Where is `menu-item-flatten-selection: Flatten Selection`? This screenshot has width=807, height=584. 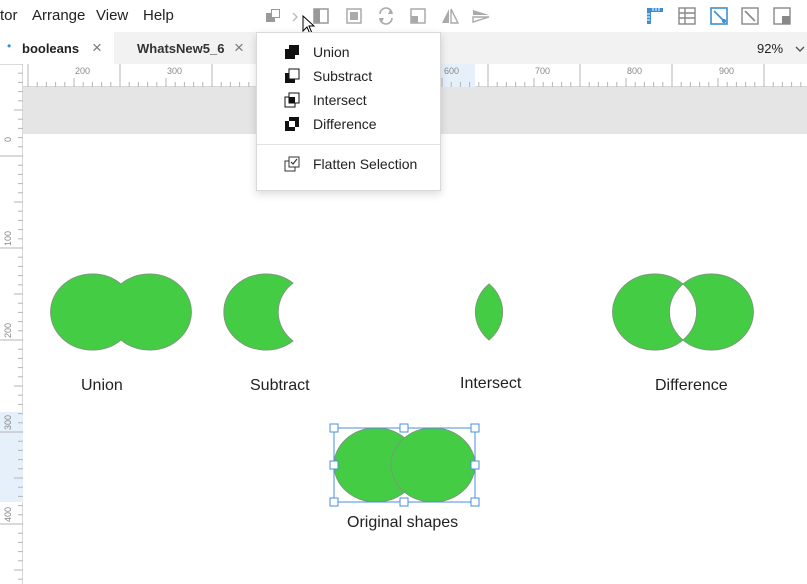 menu-item-flatten-selection: Flatten Selection is located at coordinates (348, 164).